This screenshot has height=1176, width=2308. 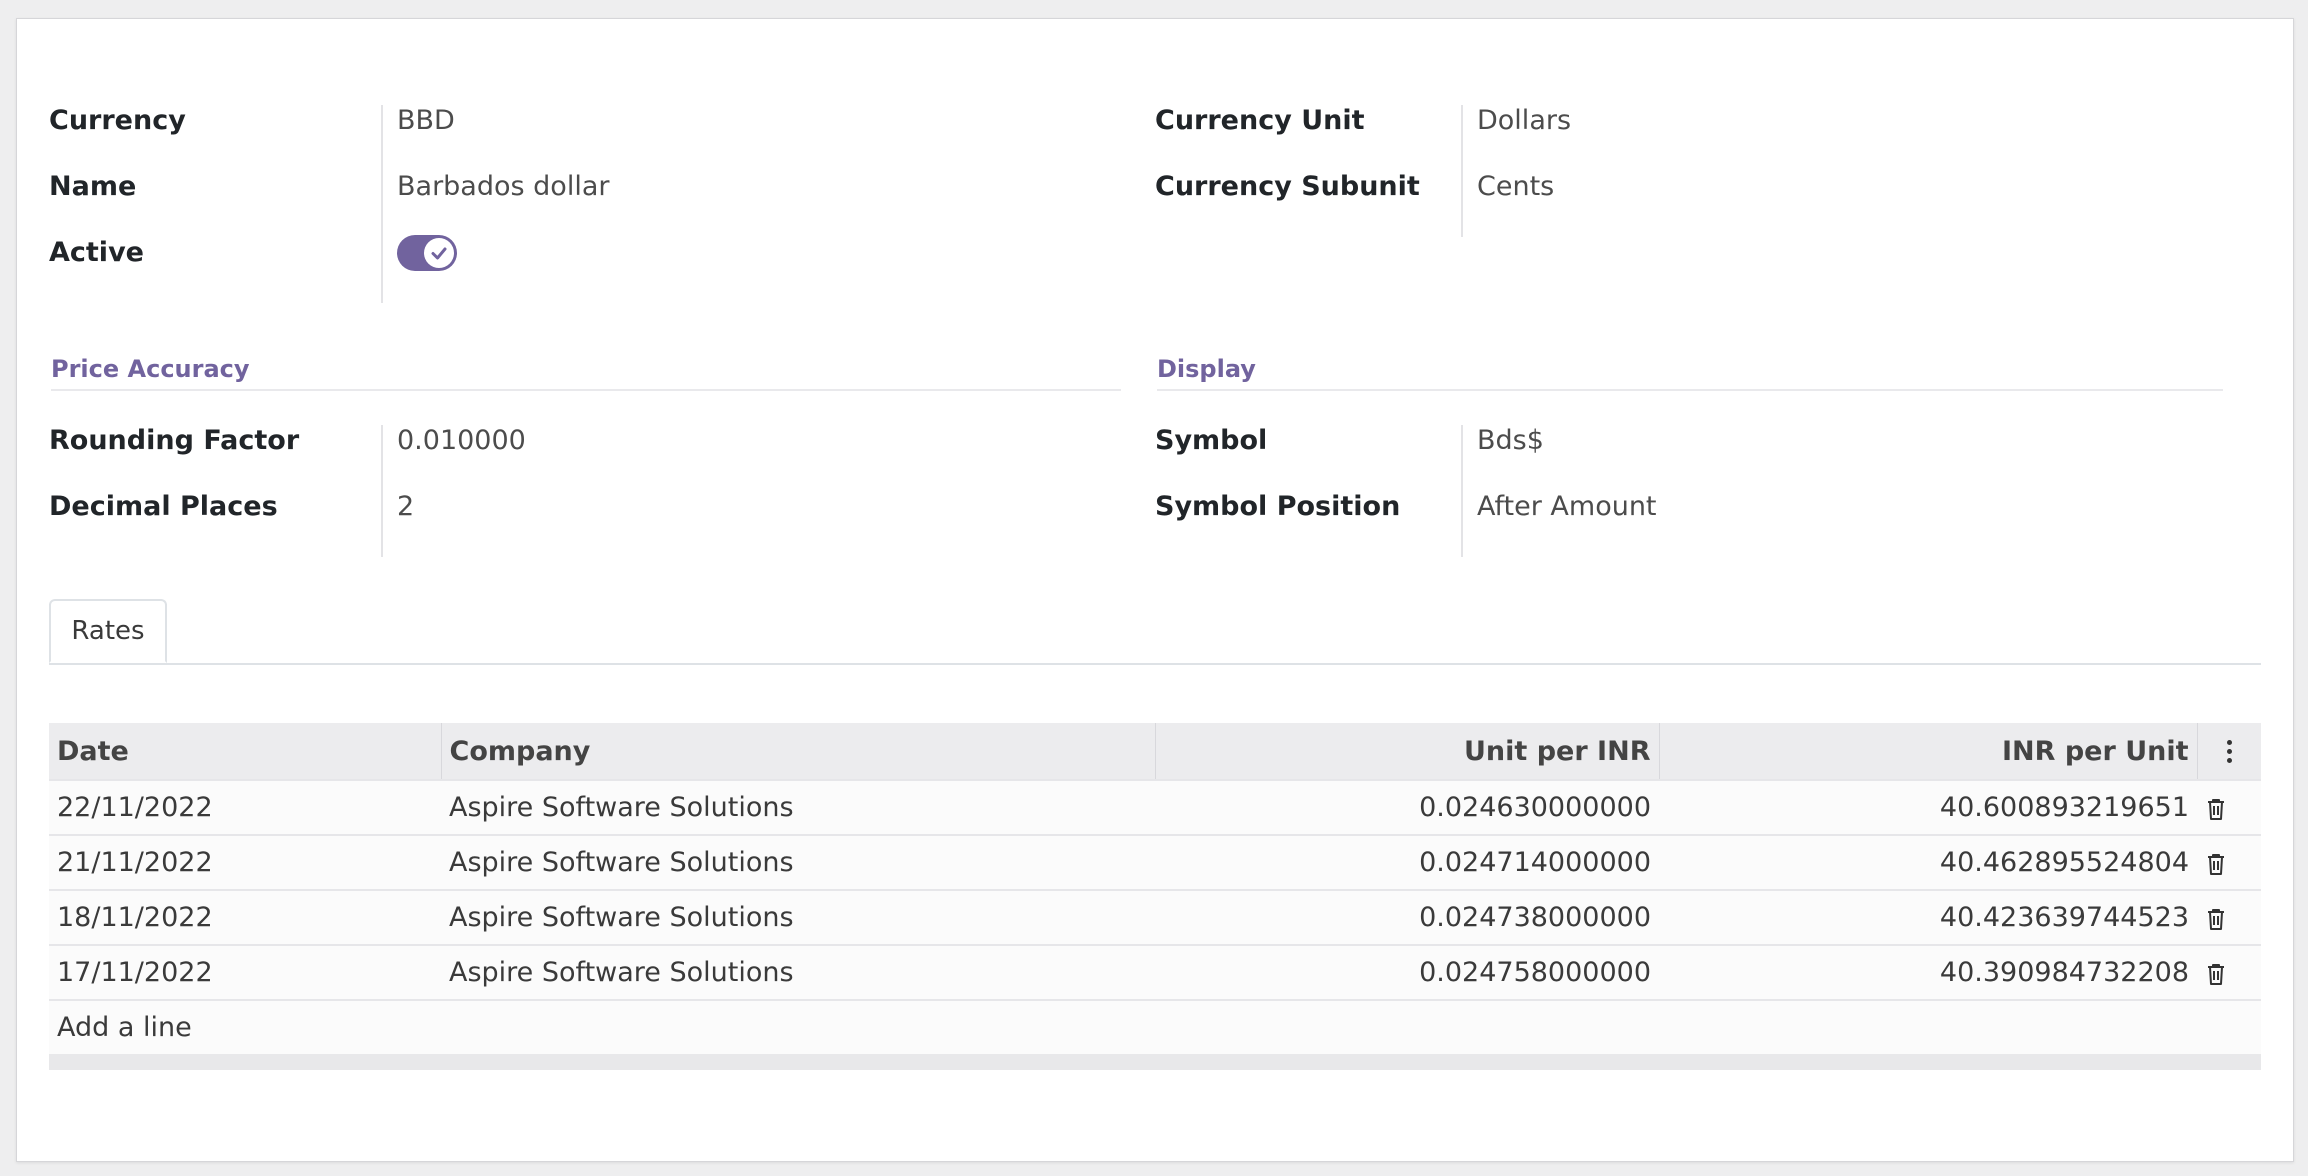 I want to click on currency-unit-field: Currency Unit Dollars, so click(x=1705, y=122).